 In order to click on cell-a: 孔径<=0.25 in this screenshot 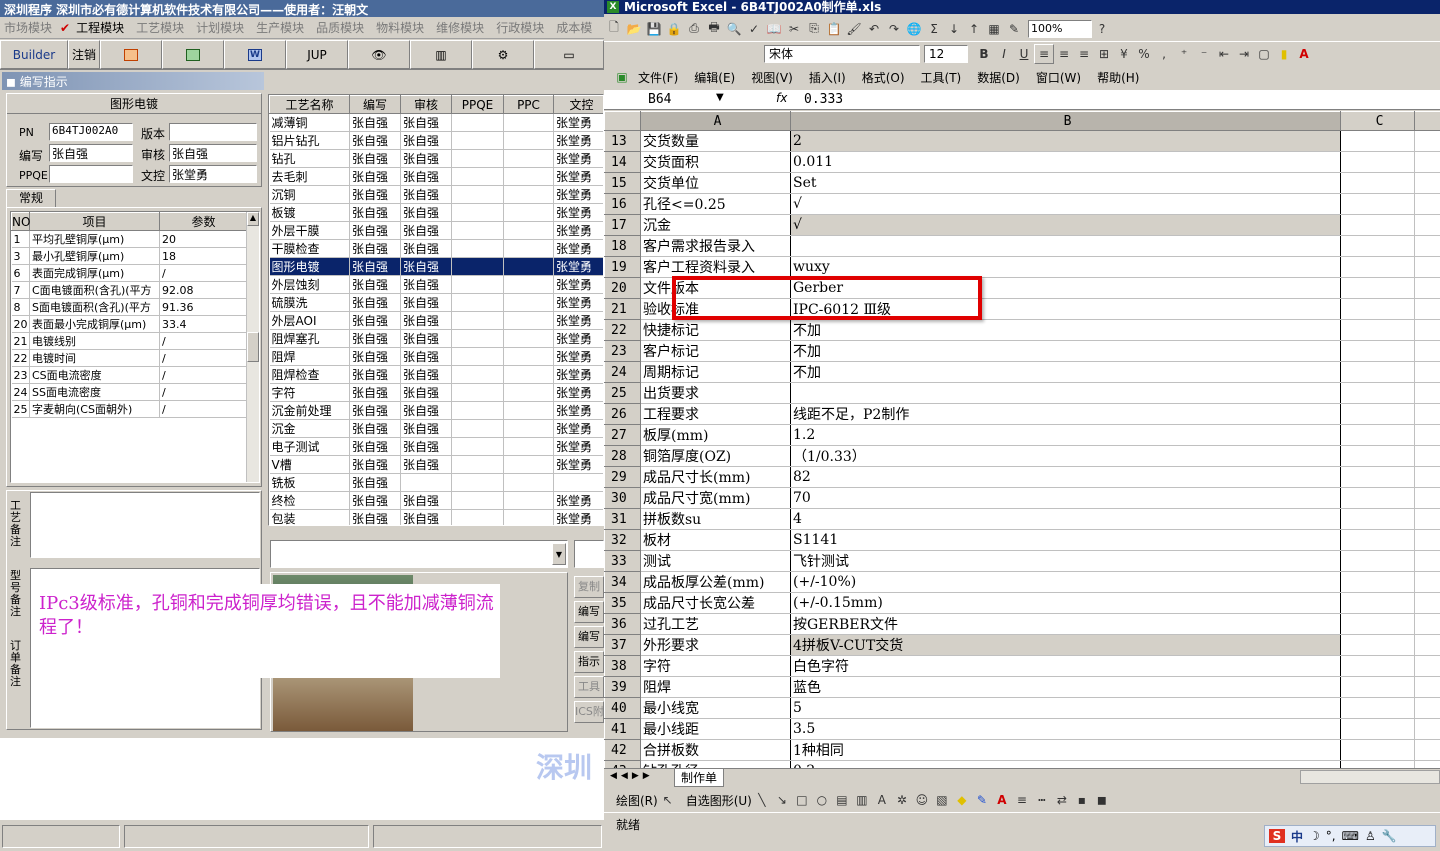, I will do `click(715, 204)`.